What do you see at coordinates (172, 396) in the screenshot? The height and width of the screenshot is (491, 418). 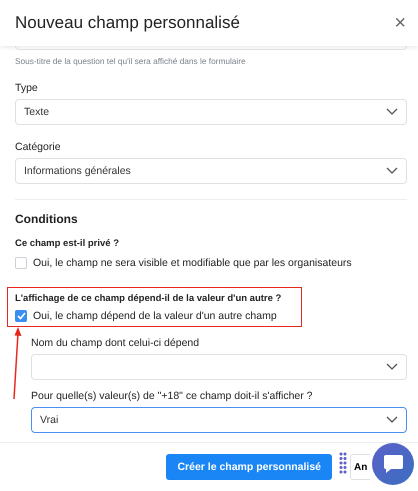 I see `field-label: Pour quelle(s) valeur(s) de "+18" ce champ doit-il s'afficher ?` at bounding box center [172, 396].